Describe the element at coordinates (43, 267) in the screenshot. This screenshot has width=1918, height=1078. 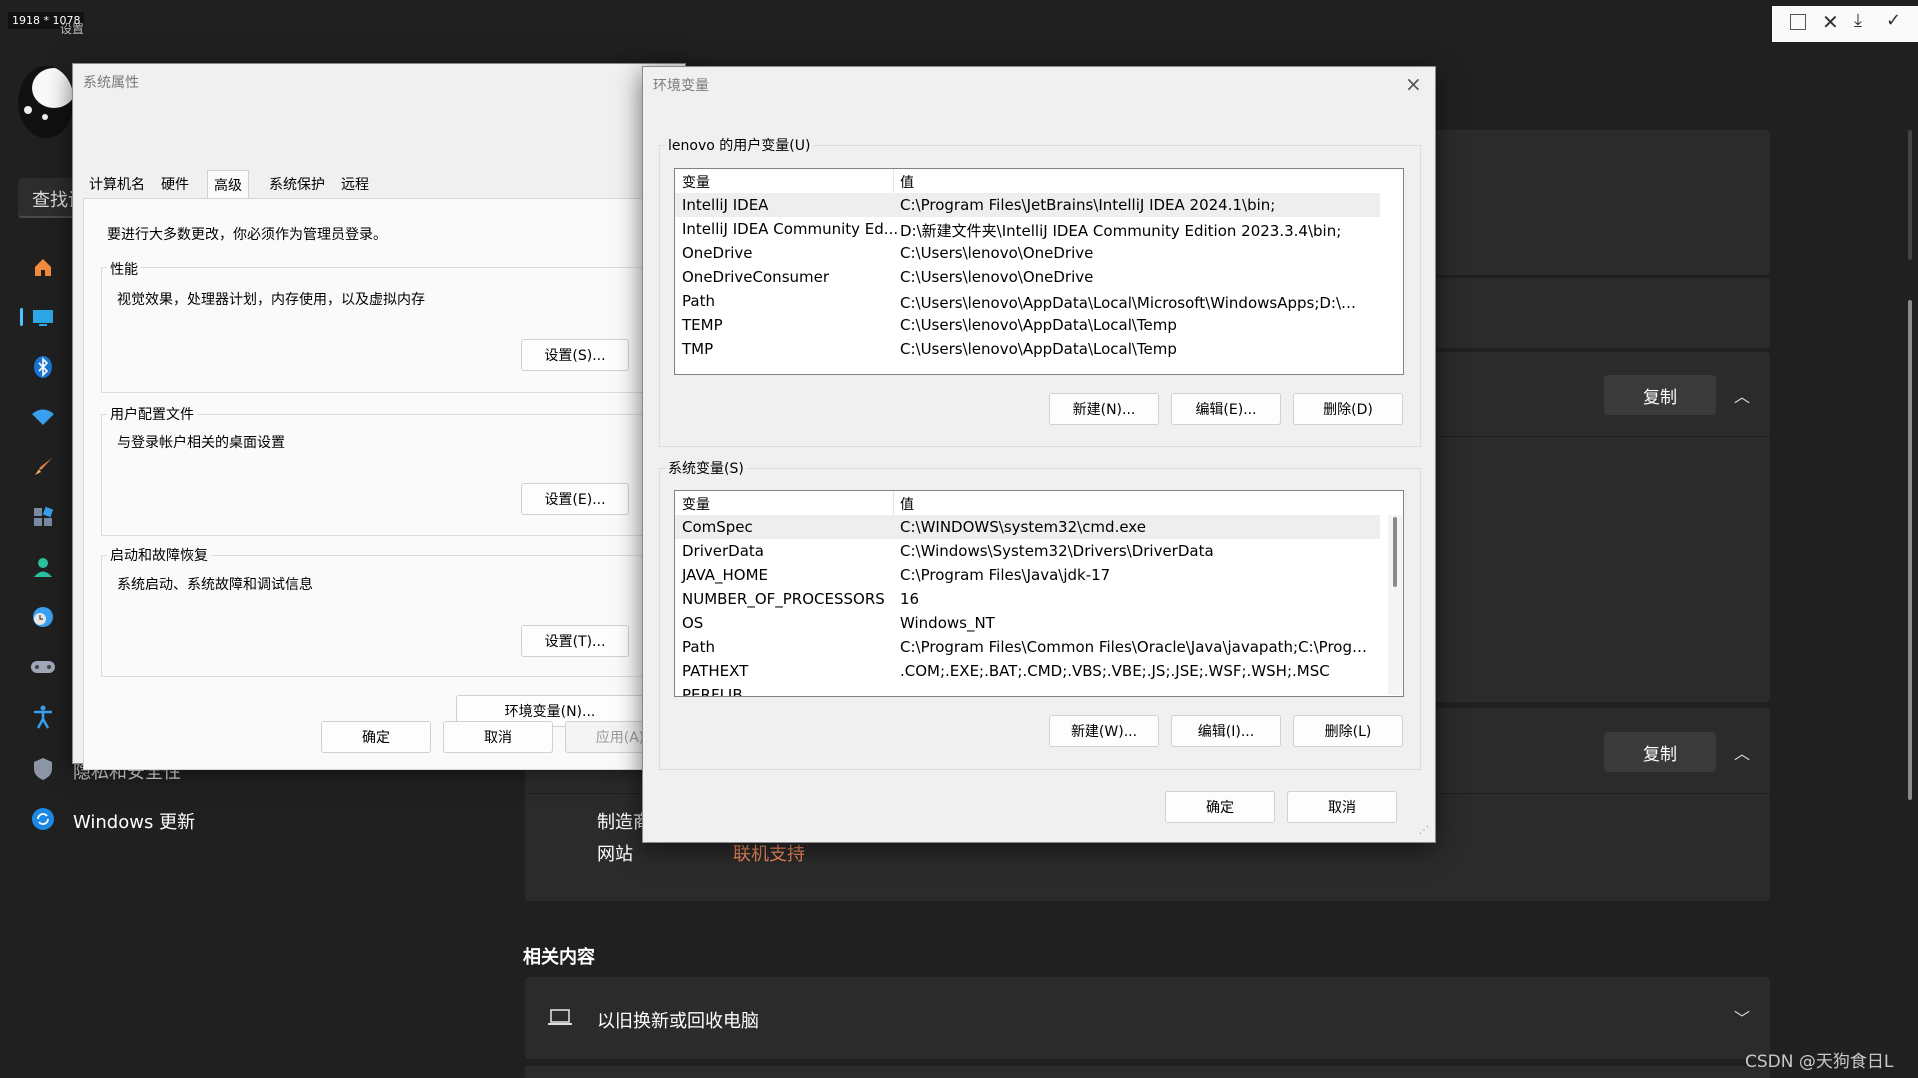
I see `home-icon` at that location.